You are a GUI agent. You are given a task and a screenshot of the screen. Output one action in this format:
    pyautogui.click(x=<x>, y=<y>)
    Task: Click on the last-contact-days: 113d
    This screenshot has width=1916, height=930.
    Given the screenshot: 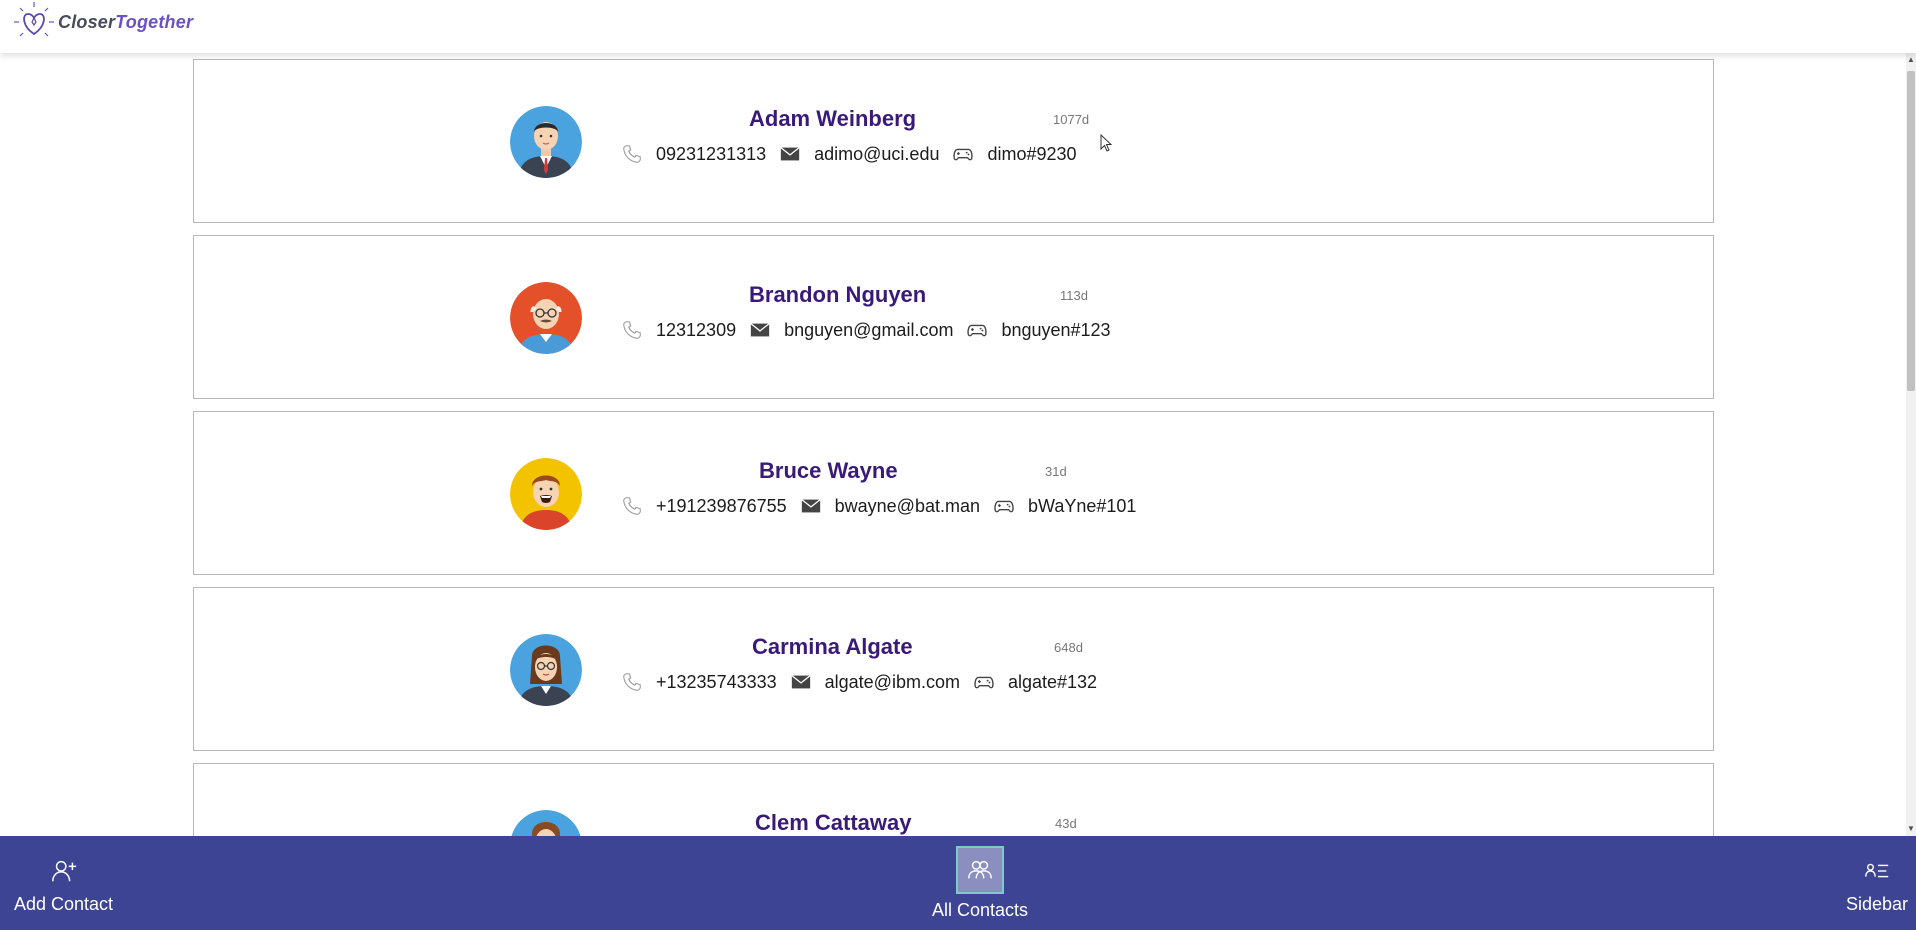 What is the action you would take?
    pyautogui.click(x=1074, y=295)
    